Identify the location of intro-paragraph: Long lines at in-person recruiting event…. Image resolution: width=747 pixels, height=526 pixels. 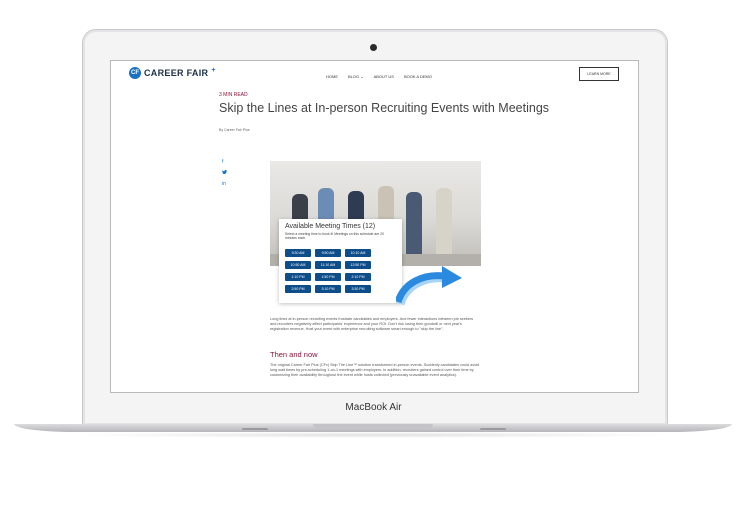
(372, 324).